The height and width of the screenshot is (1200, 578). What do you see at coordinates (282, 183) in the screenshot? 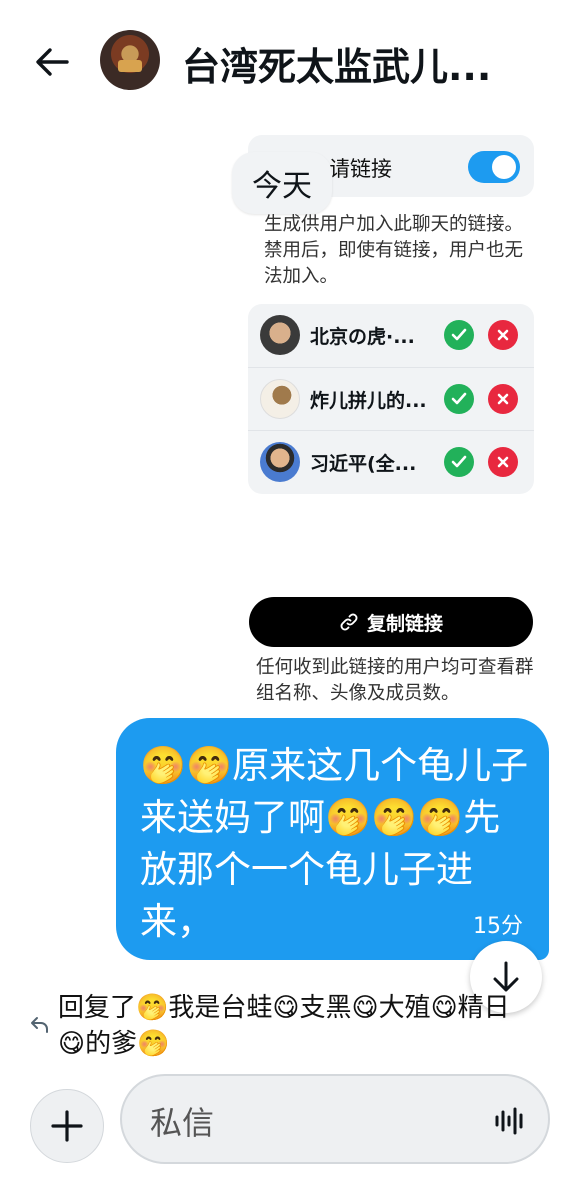
I see `date-divider: 今天` at bounding box center [282, 183].